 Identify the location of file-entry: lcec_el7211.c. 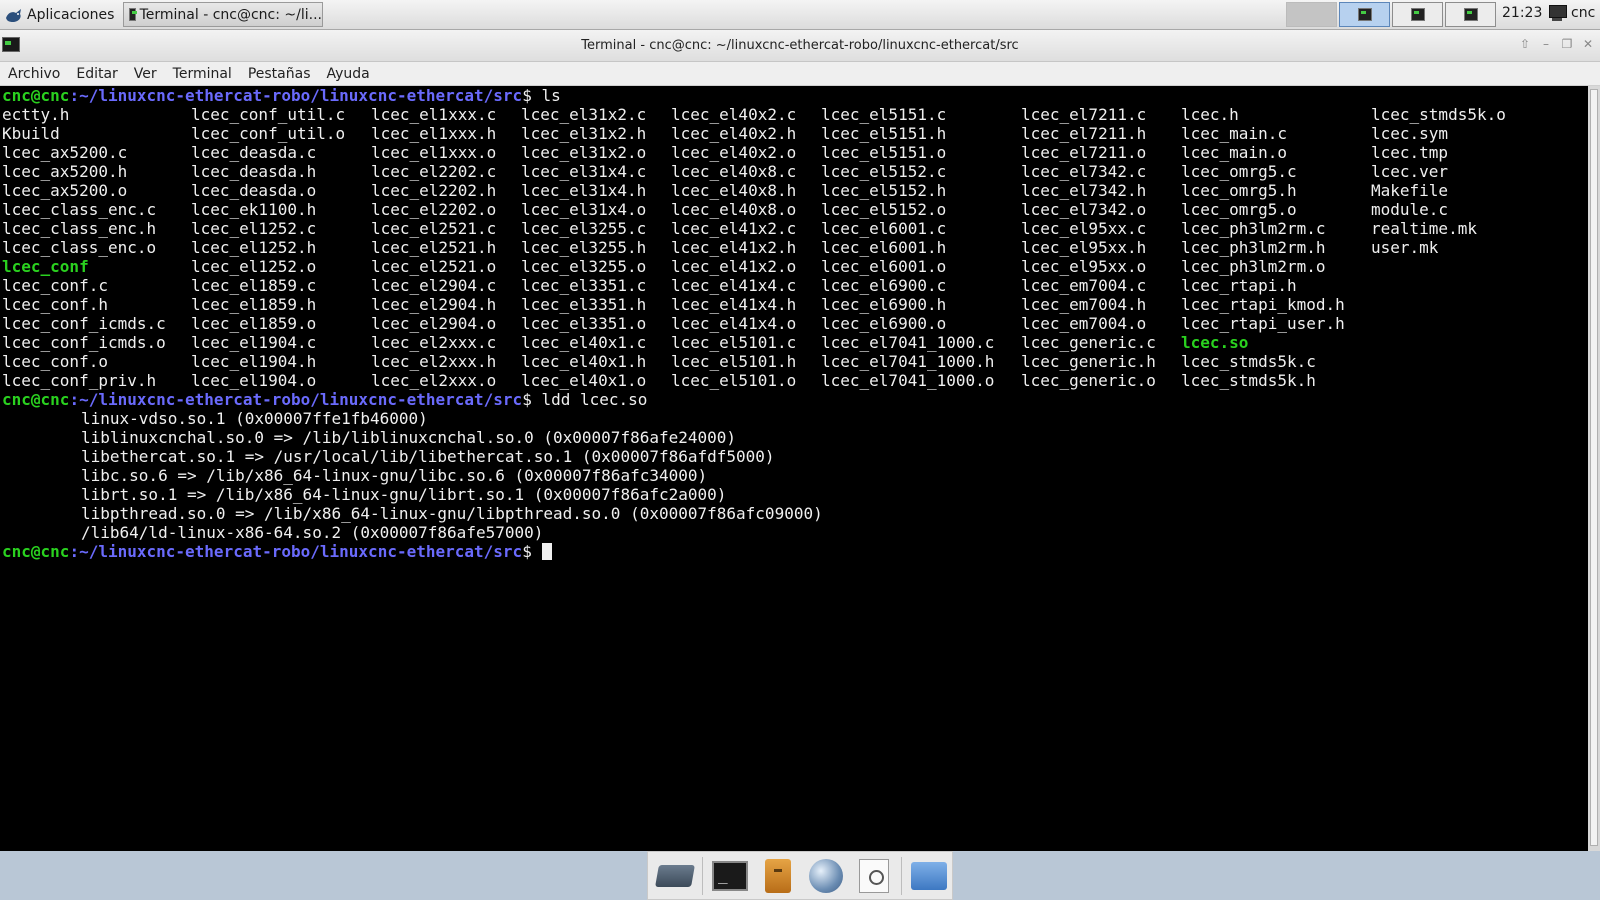
(1084, 114).